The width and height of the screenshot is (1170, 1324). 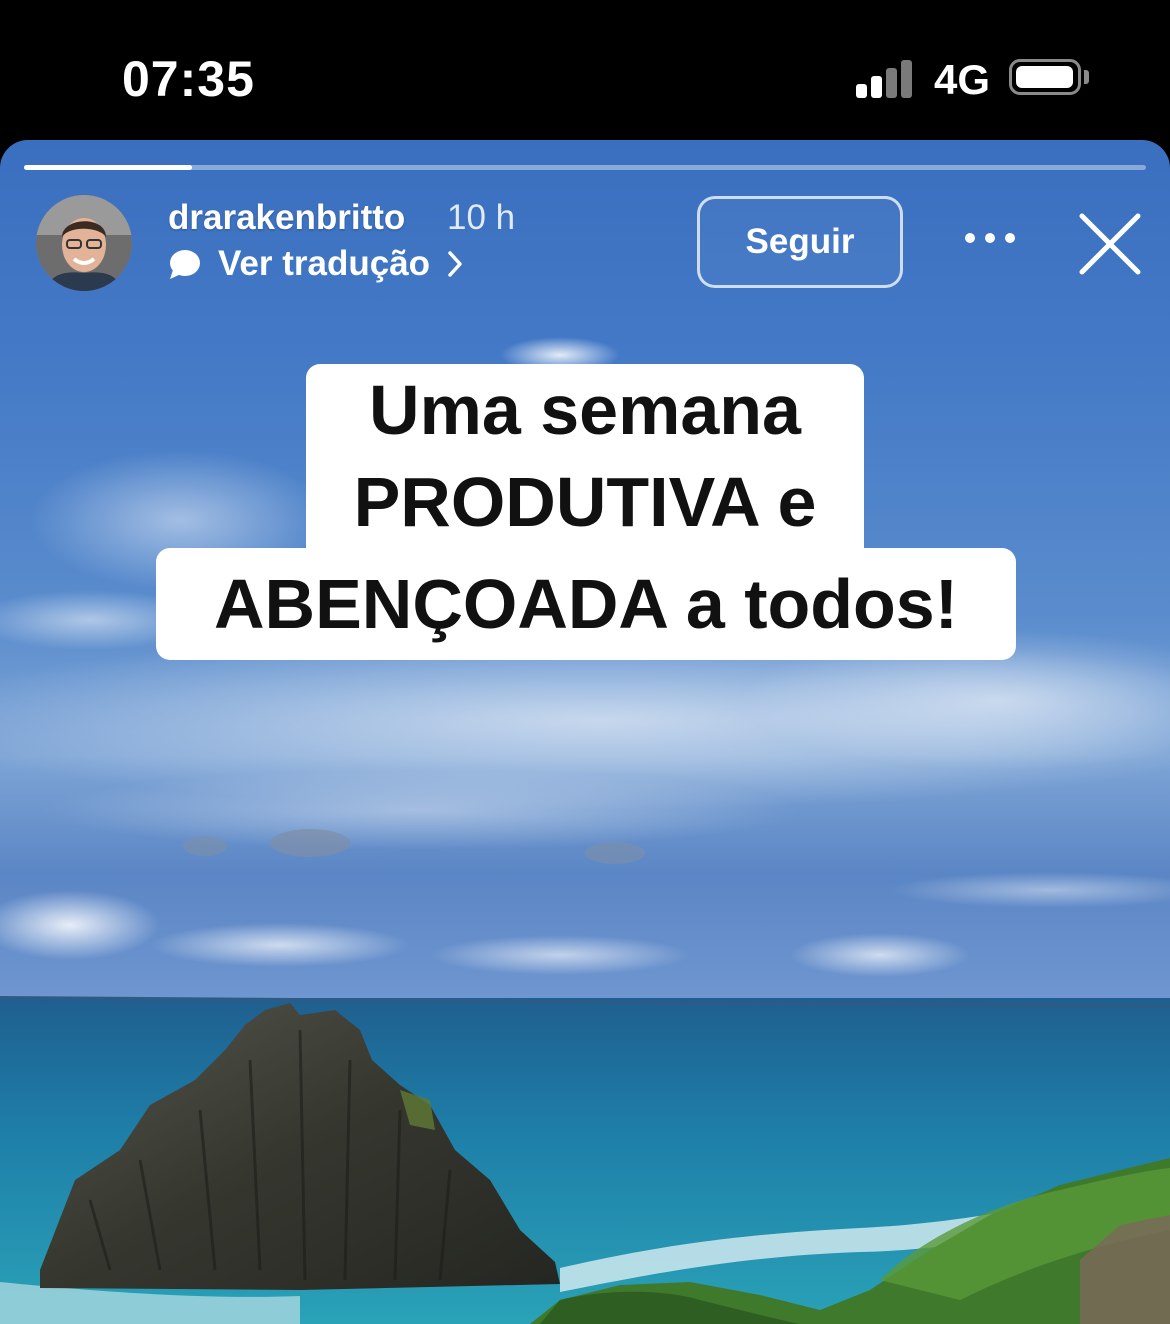 What do you see at coordinates (1045, 77) in the screenshot?
I see `battery-icon` at bounding box center [1045, 77].